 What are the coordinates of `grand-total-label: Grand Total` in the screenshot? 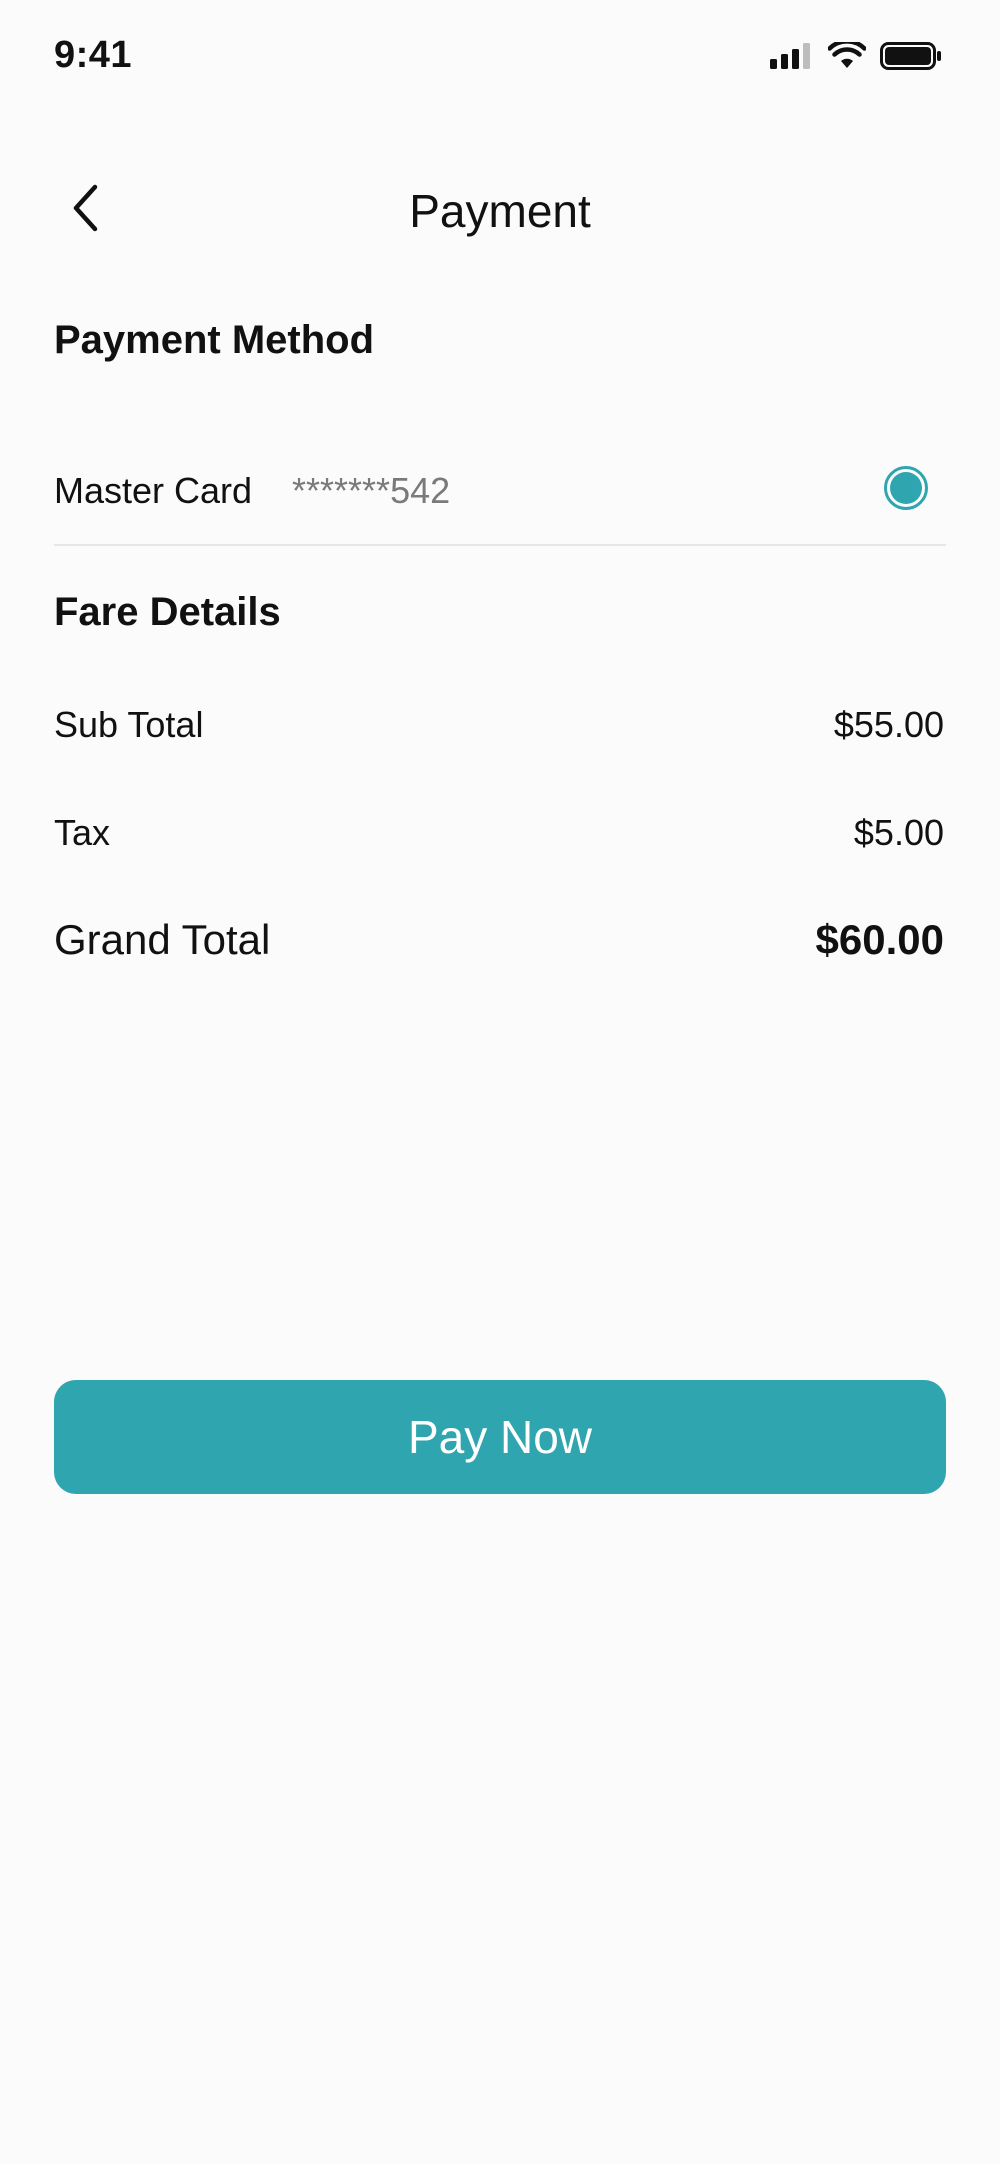 It's located at (162, 939).